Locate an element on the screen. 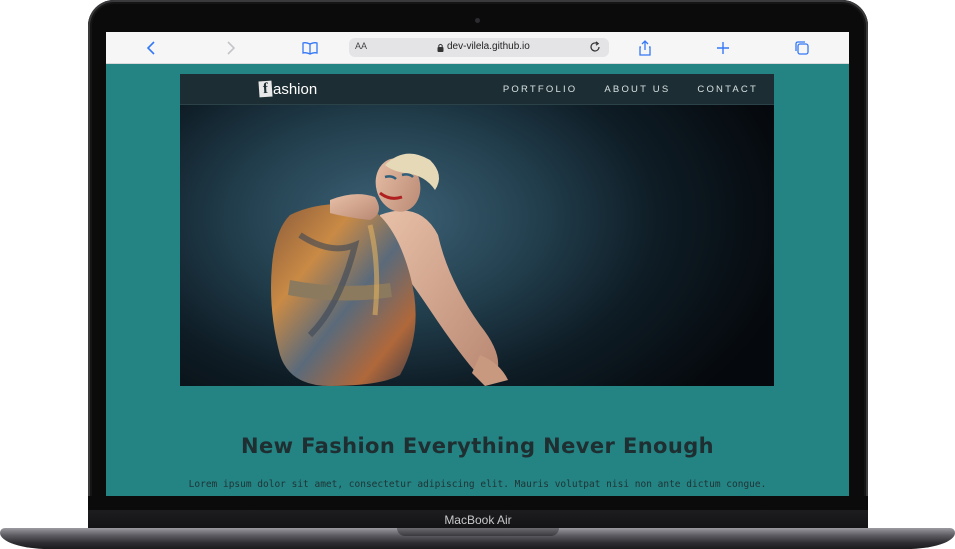 The height and width of the screenshot is (549, 955). reload-icon is located at coordinates (595, 47).